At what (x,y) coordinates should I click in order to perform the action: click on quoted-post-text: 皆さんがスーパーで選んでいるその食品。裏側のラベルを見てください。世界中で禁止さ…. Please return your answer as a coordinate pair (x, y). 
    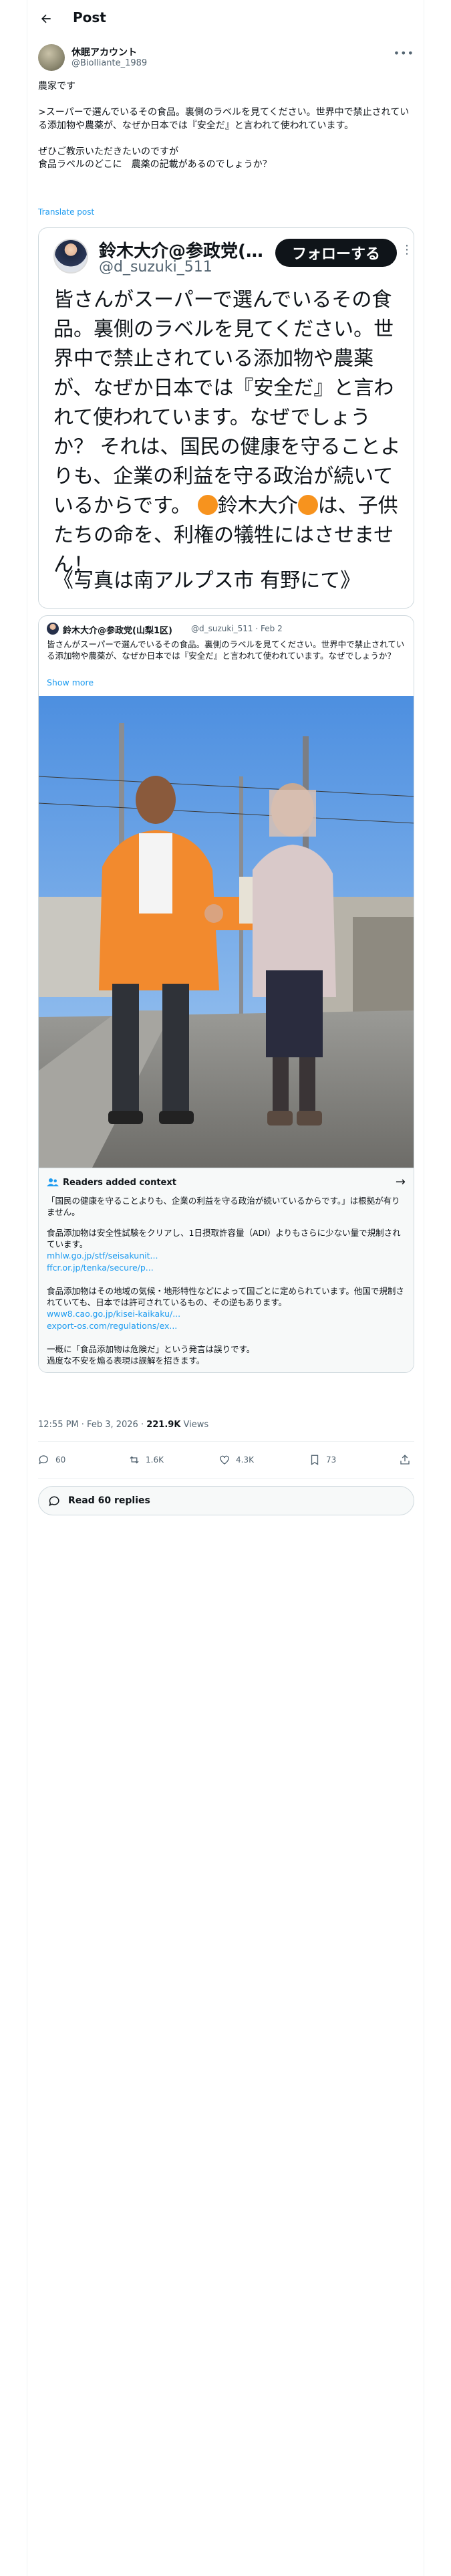
    Looking at the image, I should click on (226, 650).